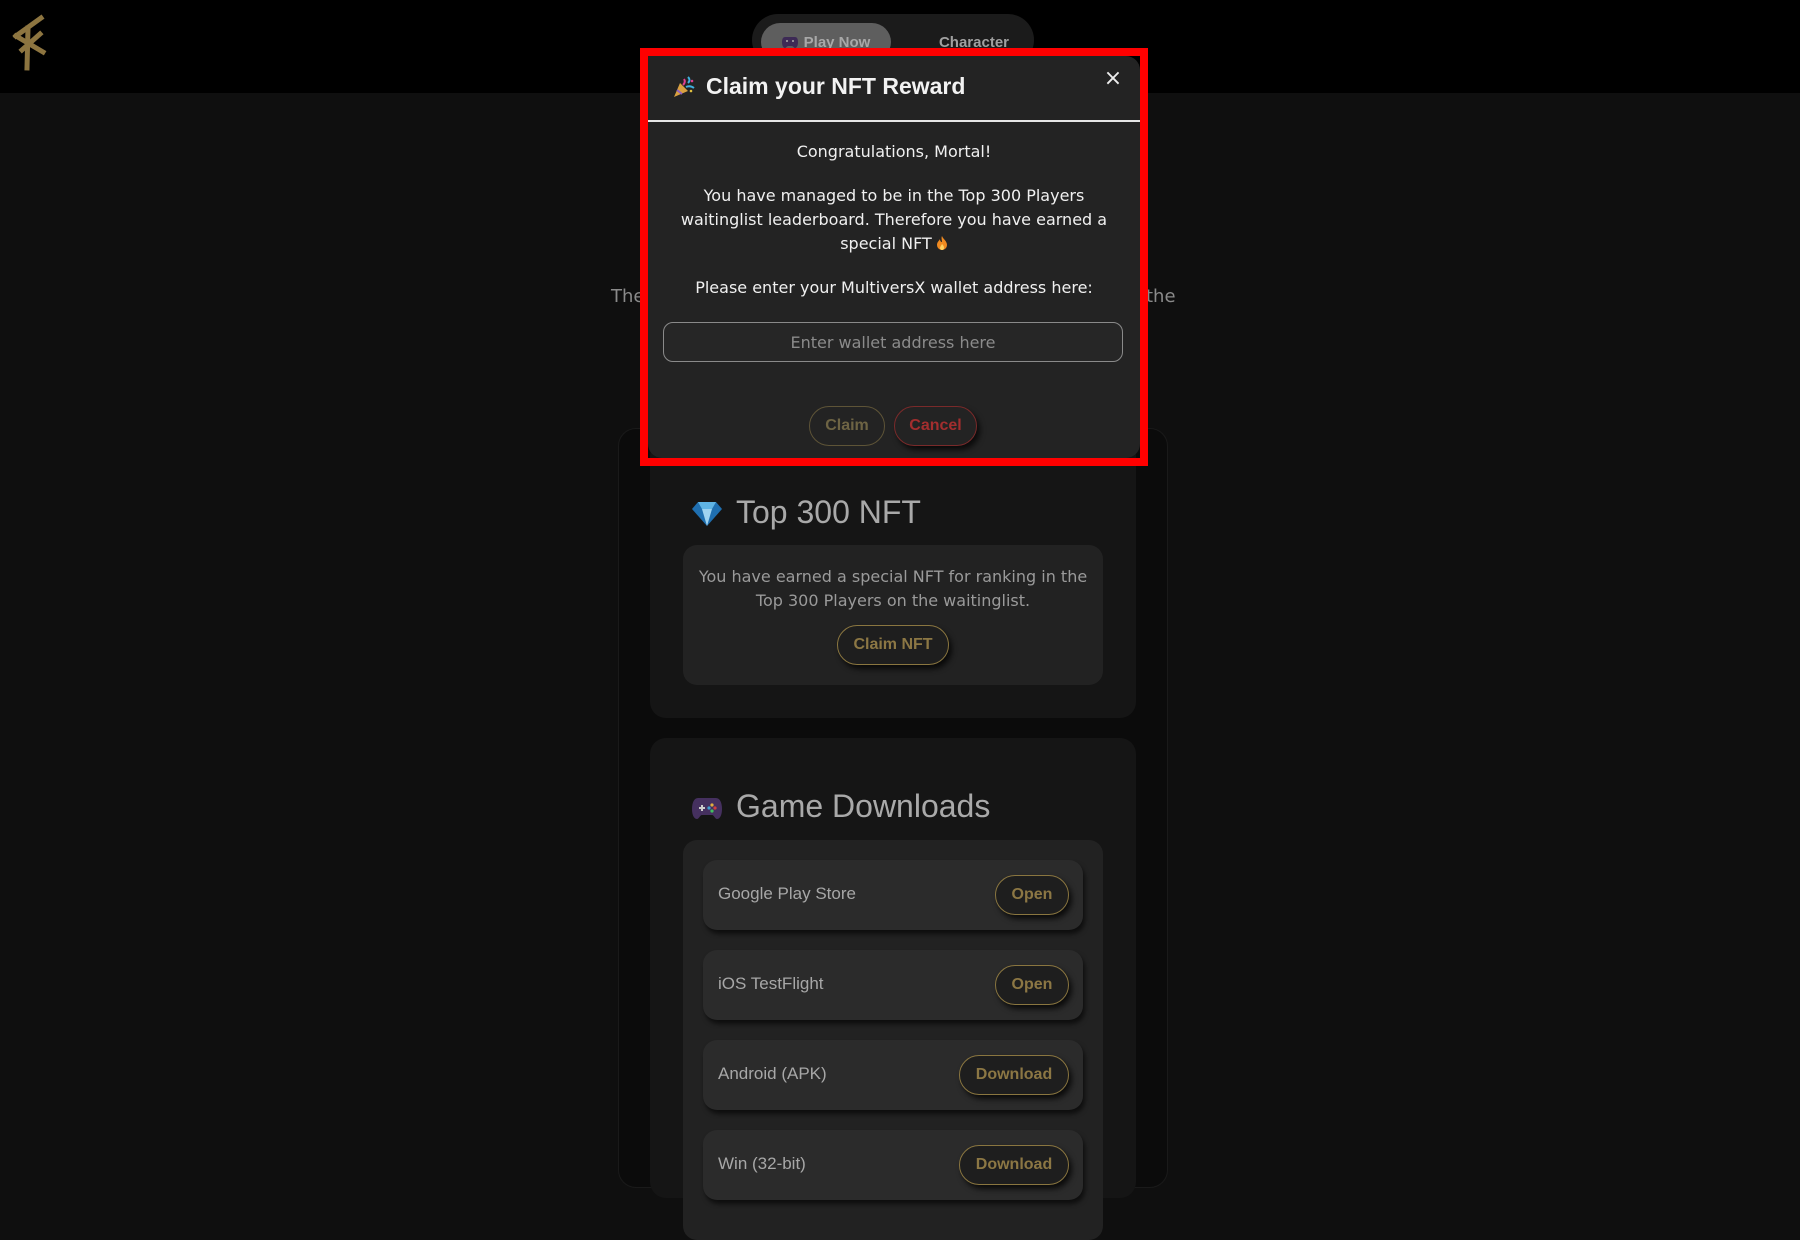 The height and width of the screenshot is (1240, 1800). What do you see at coordinates (1014, 1165) in the screenshot?
I see `download-win32-button: Download` at bounding box center [1014, 1165].